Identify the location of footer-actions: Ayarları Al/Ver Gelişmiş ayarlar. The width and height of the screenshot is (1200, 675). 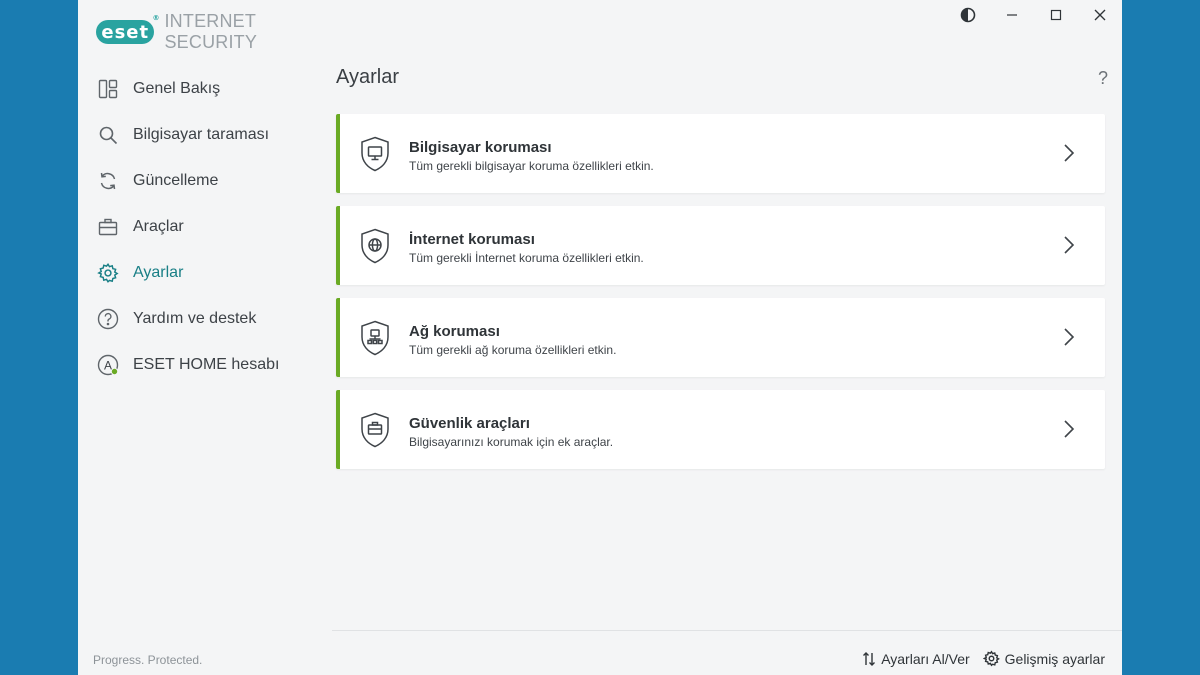
(983, 658).